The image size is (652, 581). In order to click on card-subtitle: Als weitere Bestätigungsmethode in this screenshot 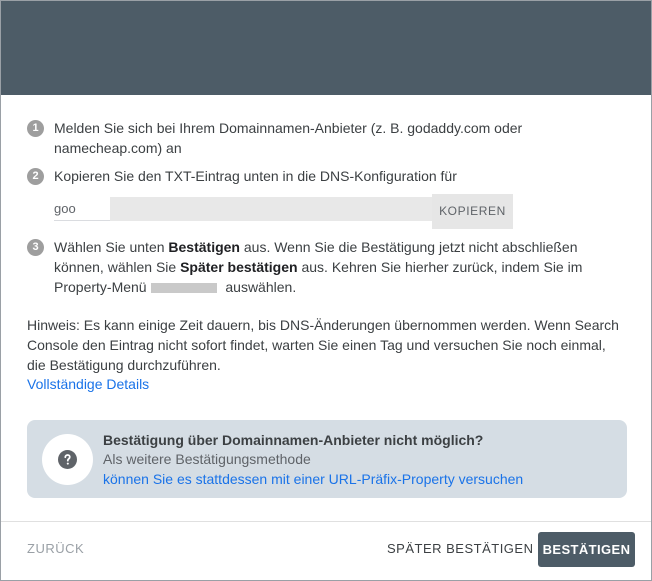, I will do `click(207, 459)`.